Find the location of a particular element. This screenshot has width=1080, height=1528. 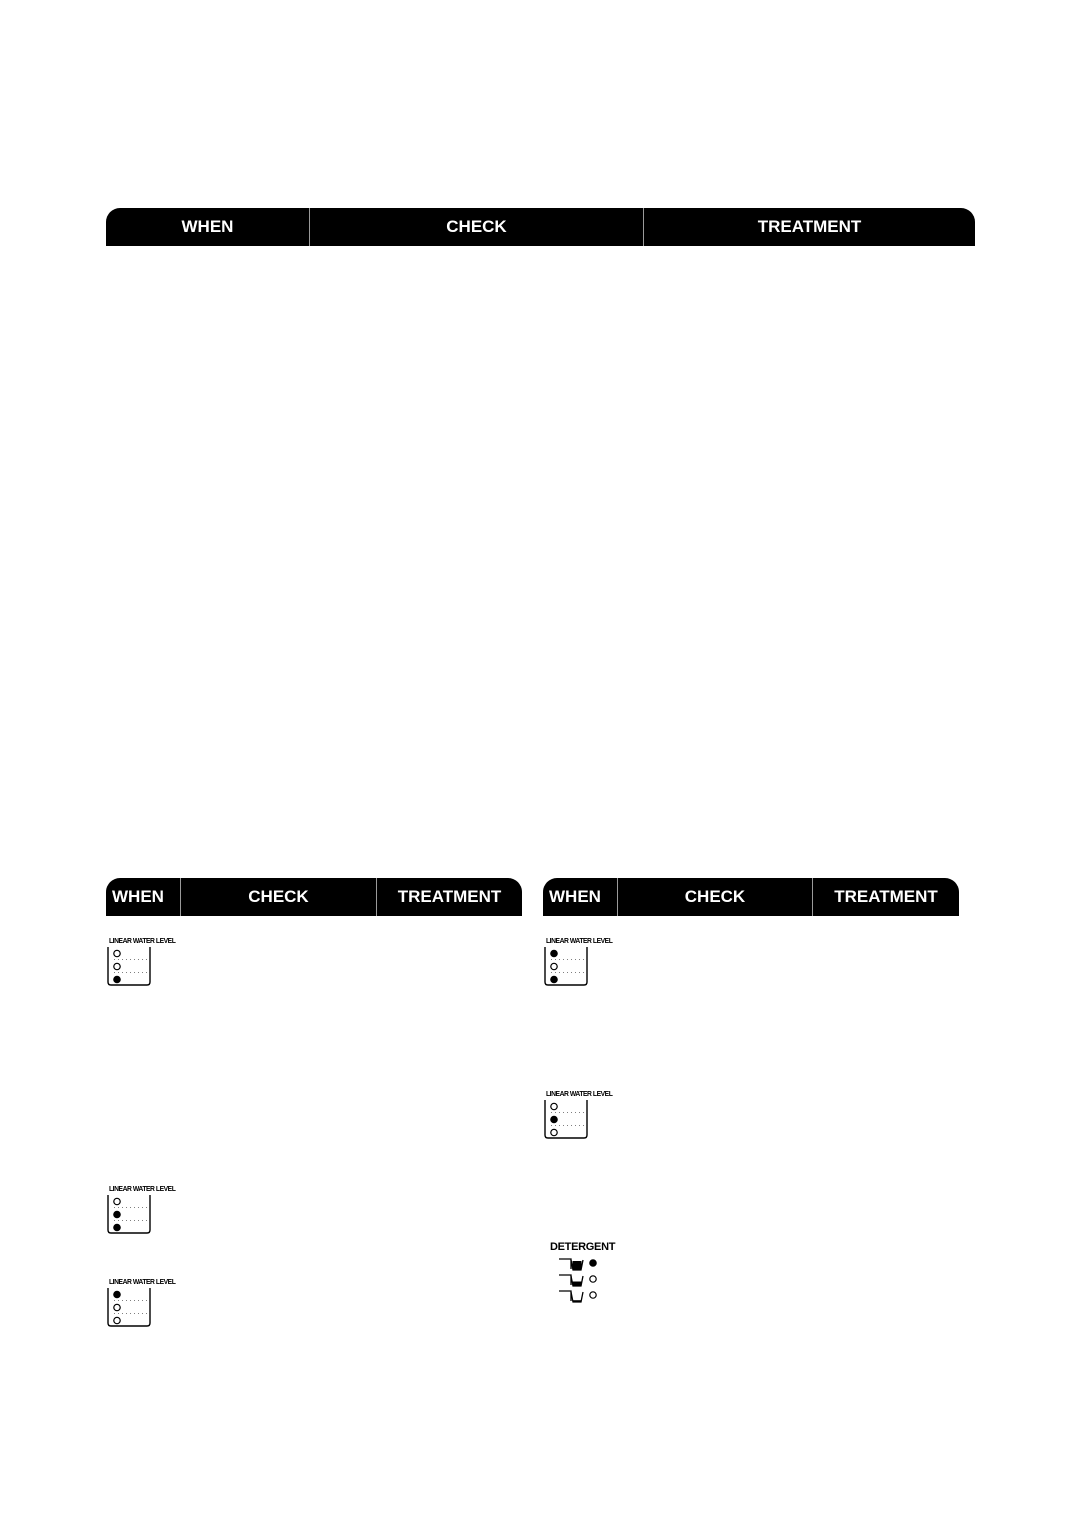

table-header-top: WHEN CHECK TREATMENT is located at coordinates (540, 227).